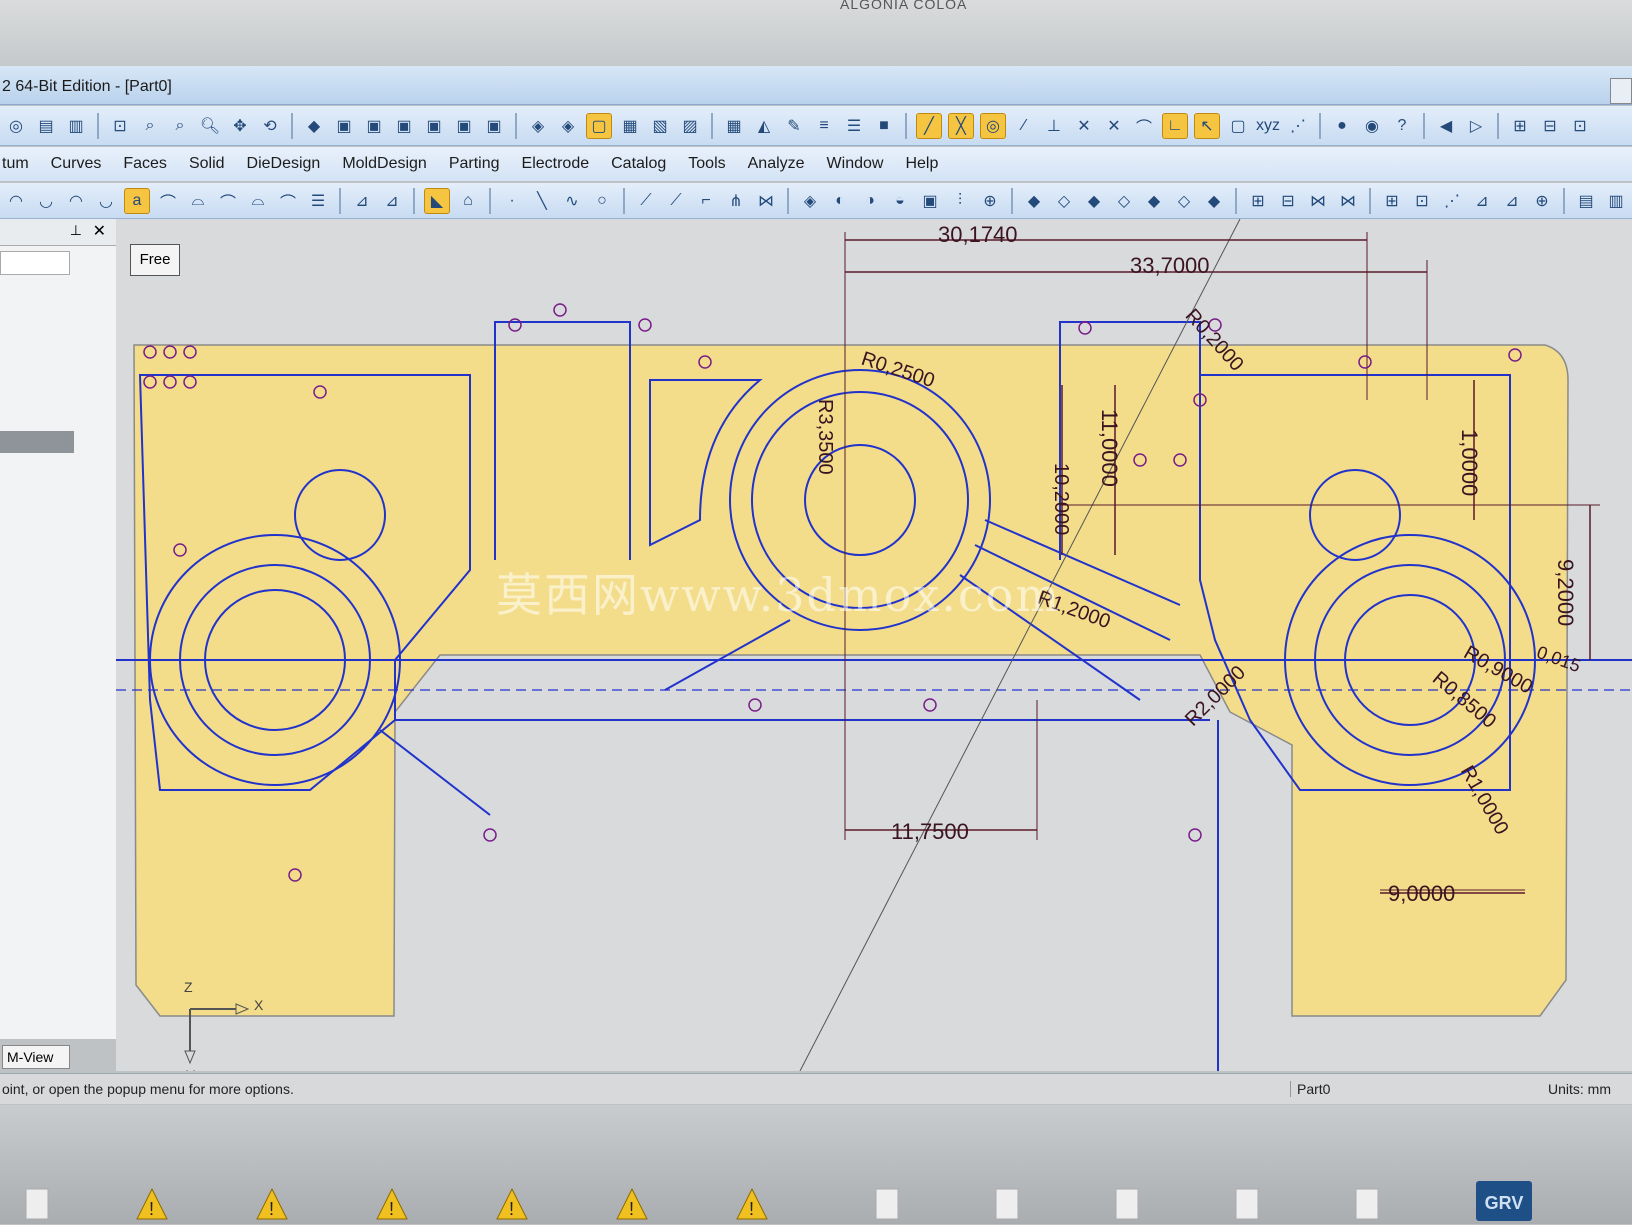 The width and height of the screenshot is (1632, 1225). Describe the element at coordinates (1550, 126) in the screenshot. I see `measure-icon: ⊟` at that location.